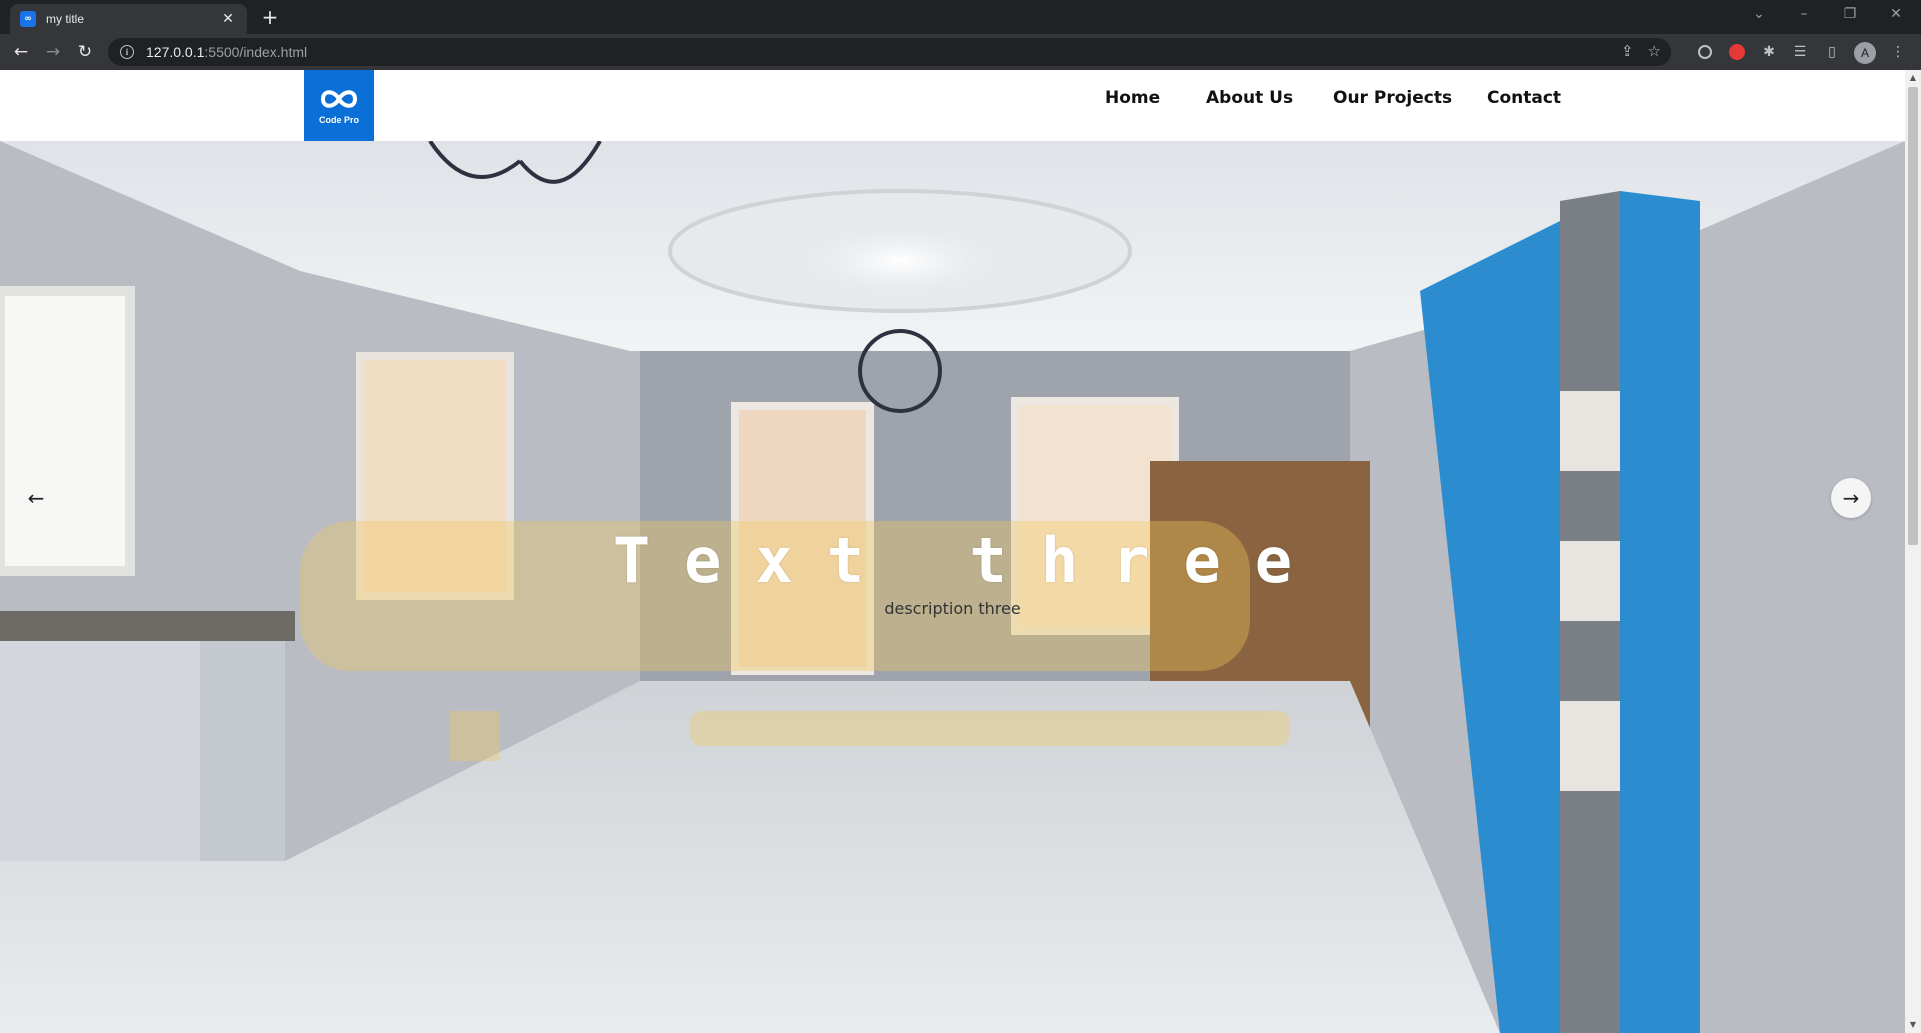 The width and height of the screenshot is (1921, 1033). What do you see at coordinates (1832, 52) in the screenshot?
I see `side-panel-icon: ▯` at bounding box center [1832, 52].